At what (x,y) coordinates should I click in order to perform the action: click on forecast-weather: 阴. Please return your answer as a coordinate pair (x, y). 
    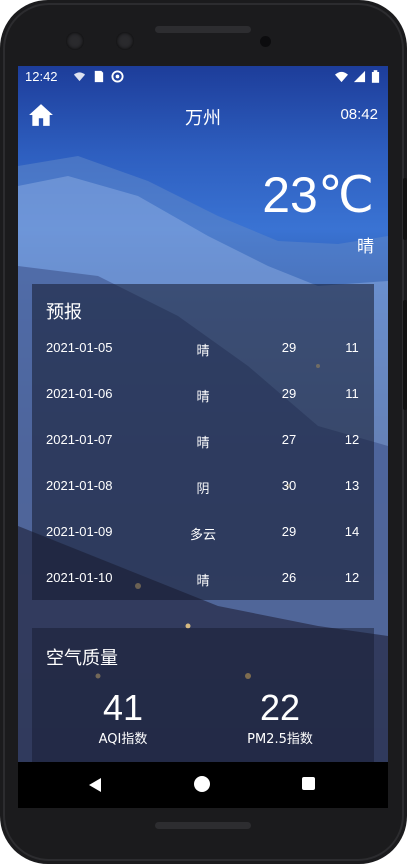
    Looking at the image, I should click on (203, 489).